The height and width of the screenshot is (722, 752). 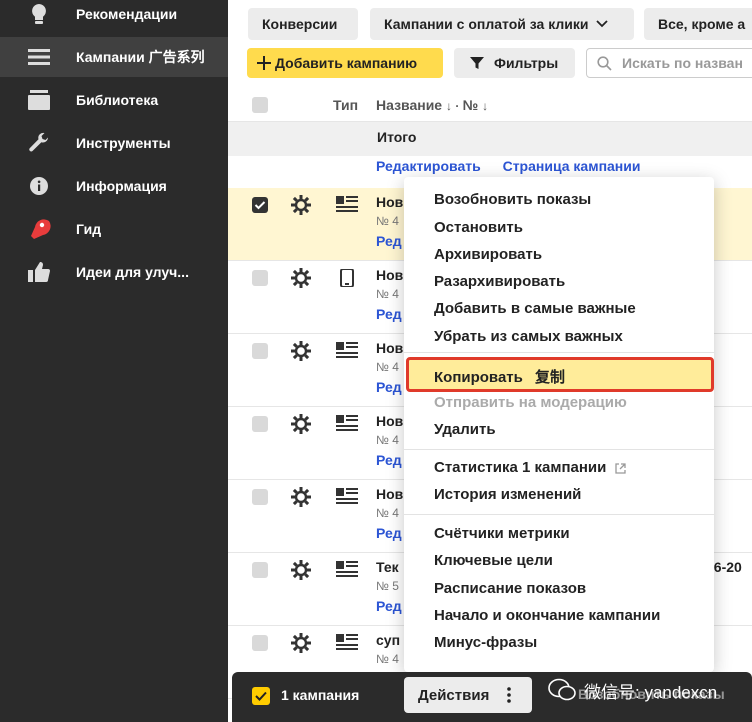 I want to click on campaign-number: № 5, so click(x=387, y=586).